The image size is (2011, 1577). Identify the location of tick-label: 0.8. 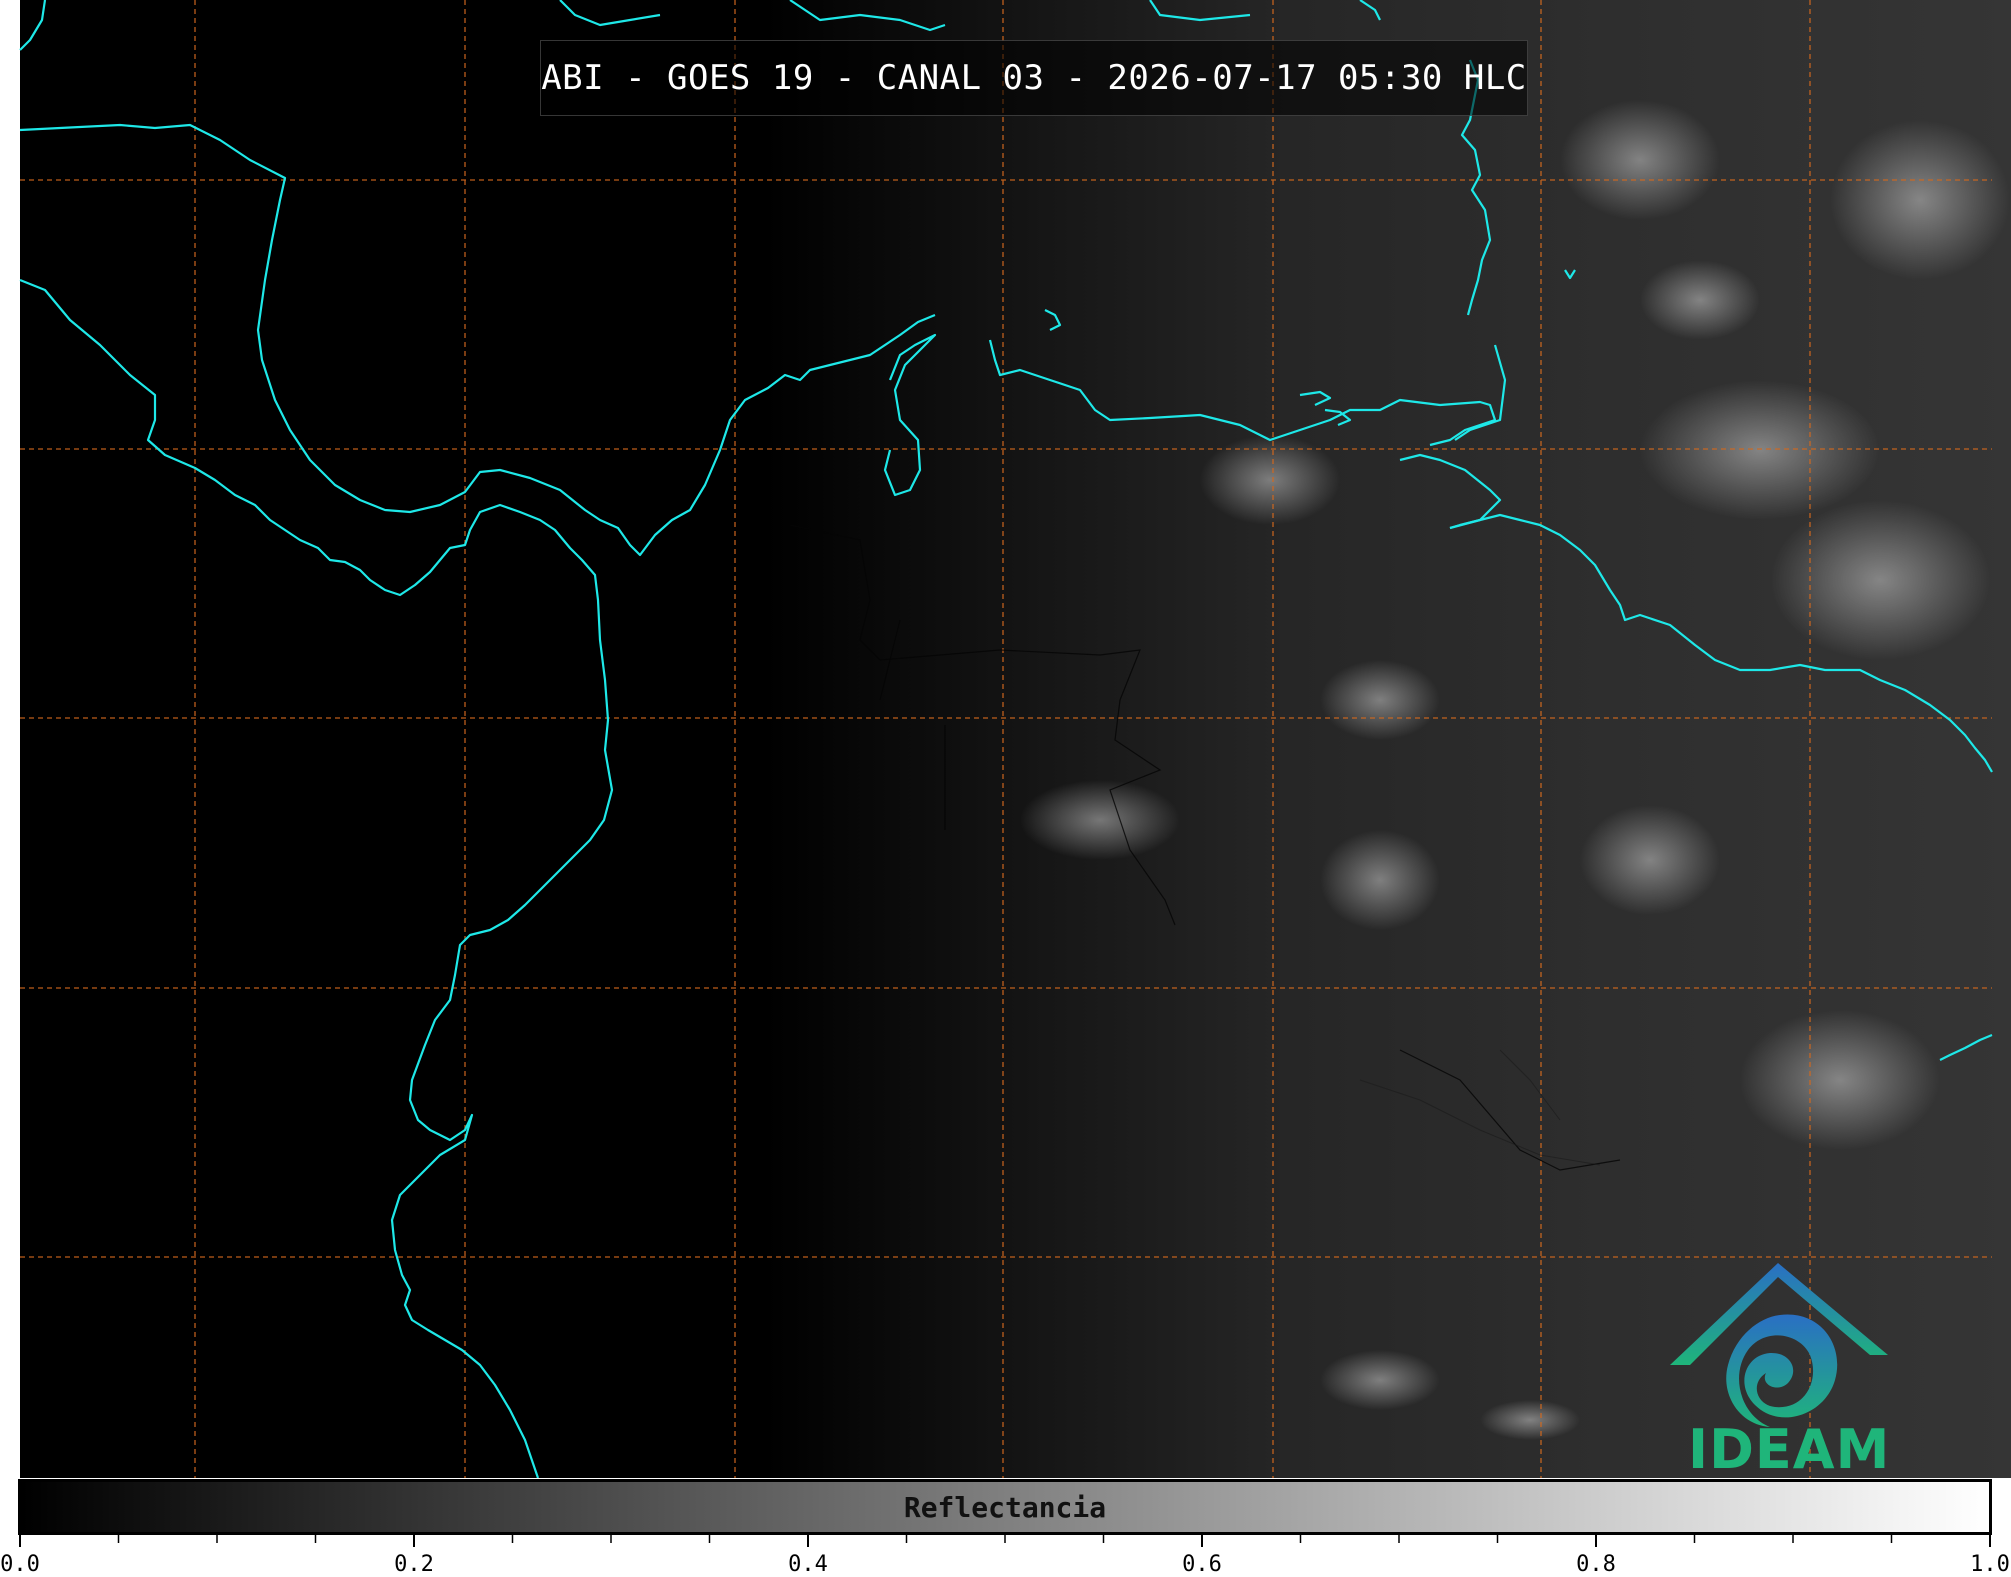
(1596, 1564).